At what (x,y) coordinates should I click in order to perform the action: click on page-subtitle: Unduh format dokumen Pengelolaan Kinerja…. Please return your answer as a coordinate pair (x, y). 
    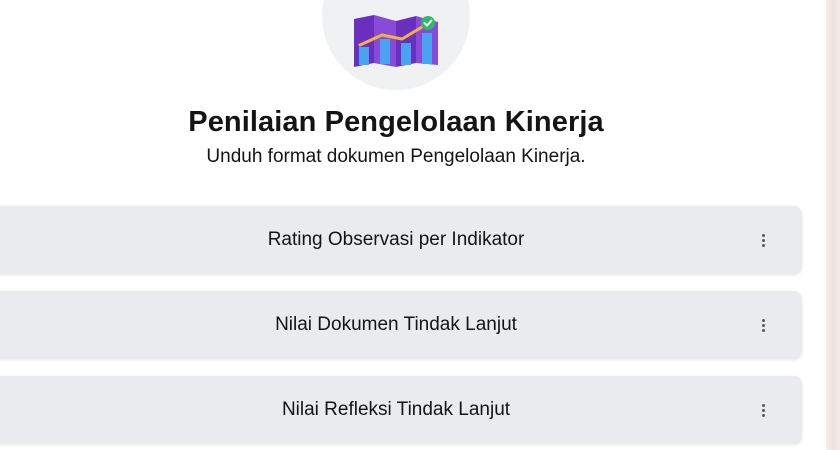
    Looking at the image, I should click on (396, 156).